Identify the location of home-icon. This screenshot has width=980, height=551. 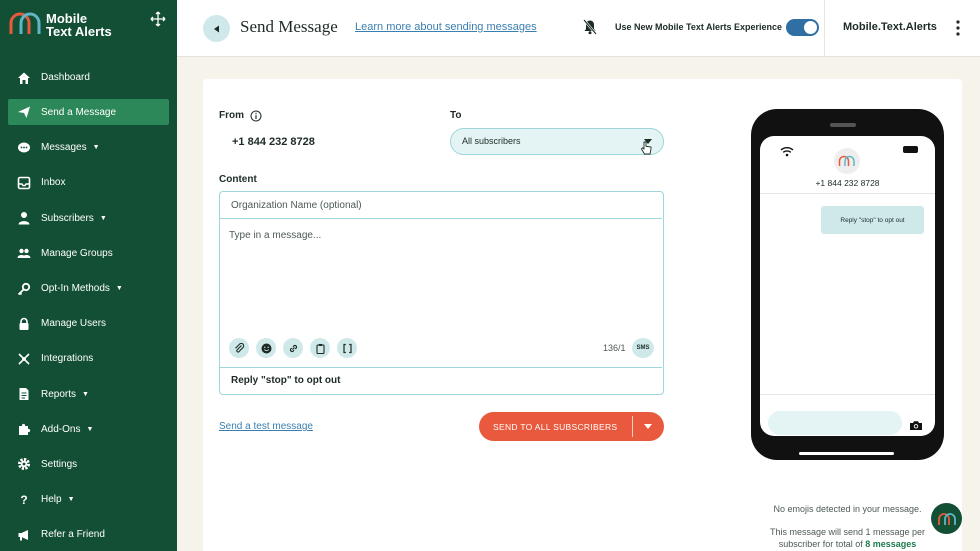
(24, 78).